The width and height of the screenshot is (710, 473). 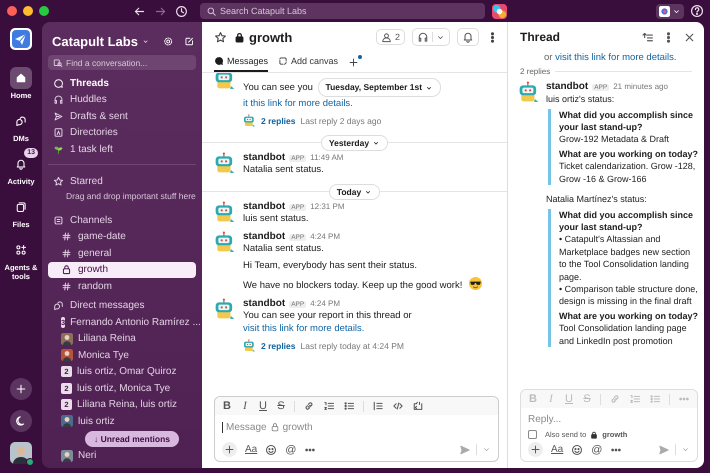 I want to click on workspace-switcher, so click(x=670, y=11).